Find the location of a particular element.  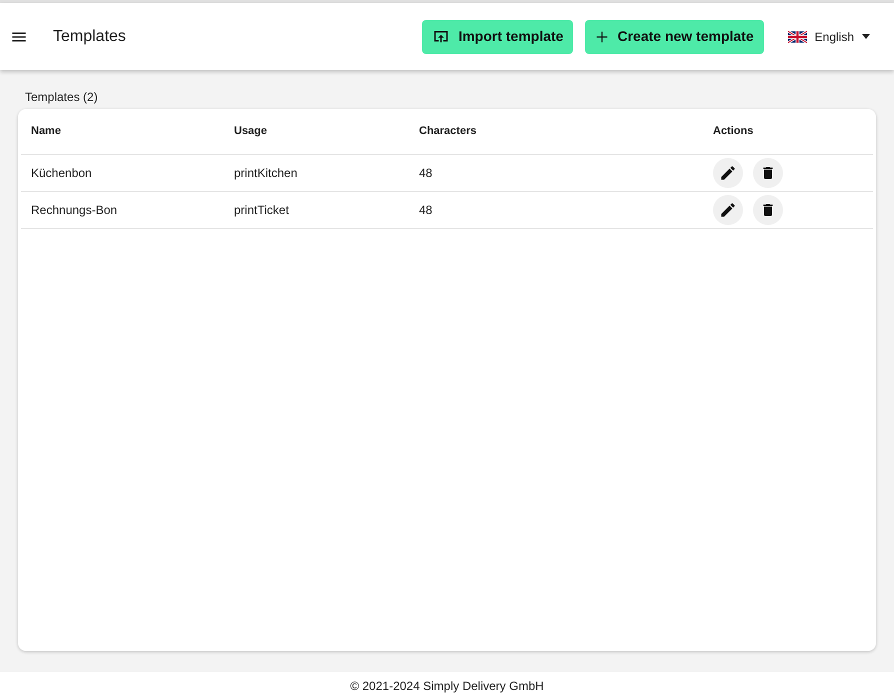

language-selector: English is located at coordinates (842, 37).